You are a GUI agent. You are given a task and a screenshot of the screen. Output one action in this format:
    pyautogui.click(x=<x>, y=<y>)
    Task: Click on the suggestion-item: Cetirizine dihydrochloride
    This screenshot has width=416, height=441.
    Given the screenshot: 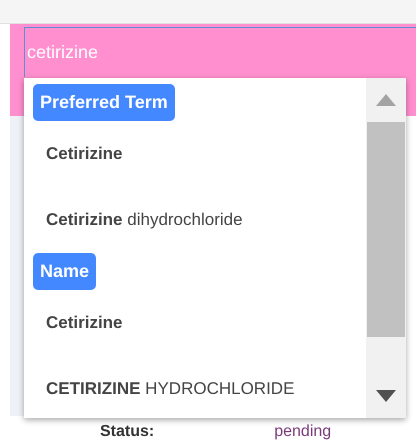 What is the action you would take?
    pyautogui.click(x=199, y=220)
    